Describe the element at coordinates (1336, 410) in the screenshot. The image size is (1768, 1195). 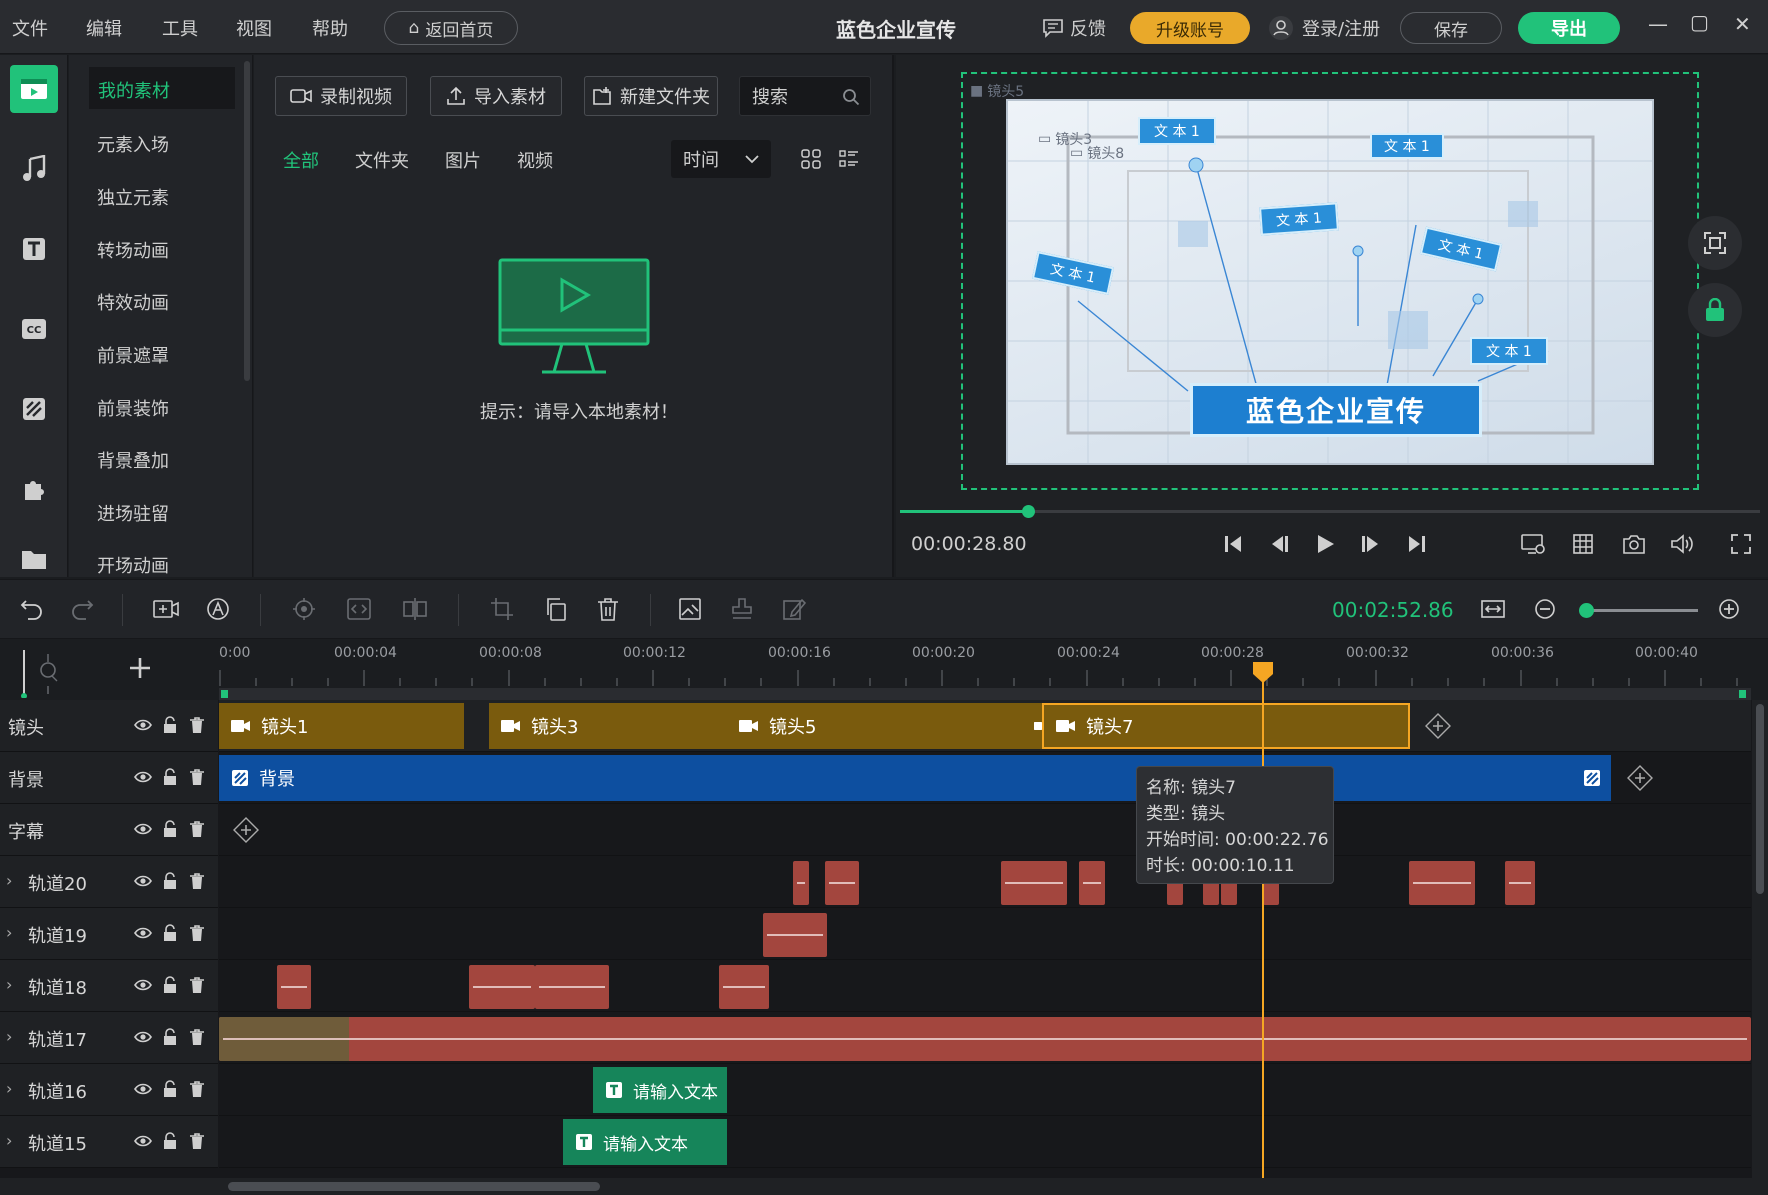
I see `canvas-title-banner: 蓝色企业宣传` at that location.